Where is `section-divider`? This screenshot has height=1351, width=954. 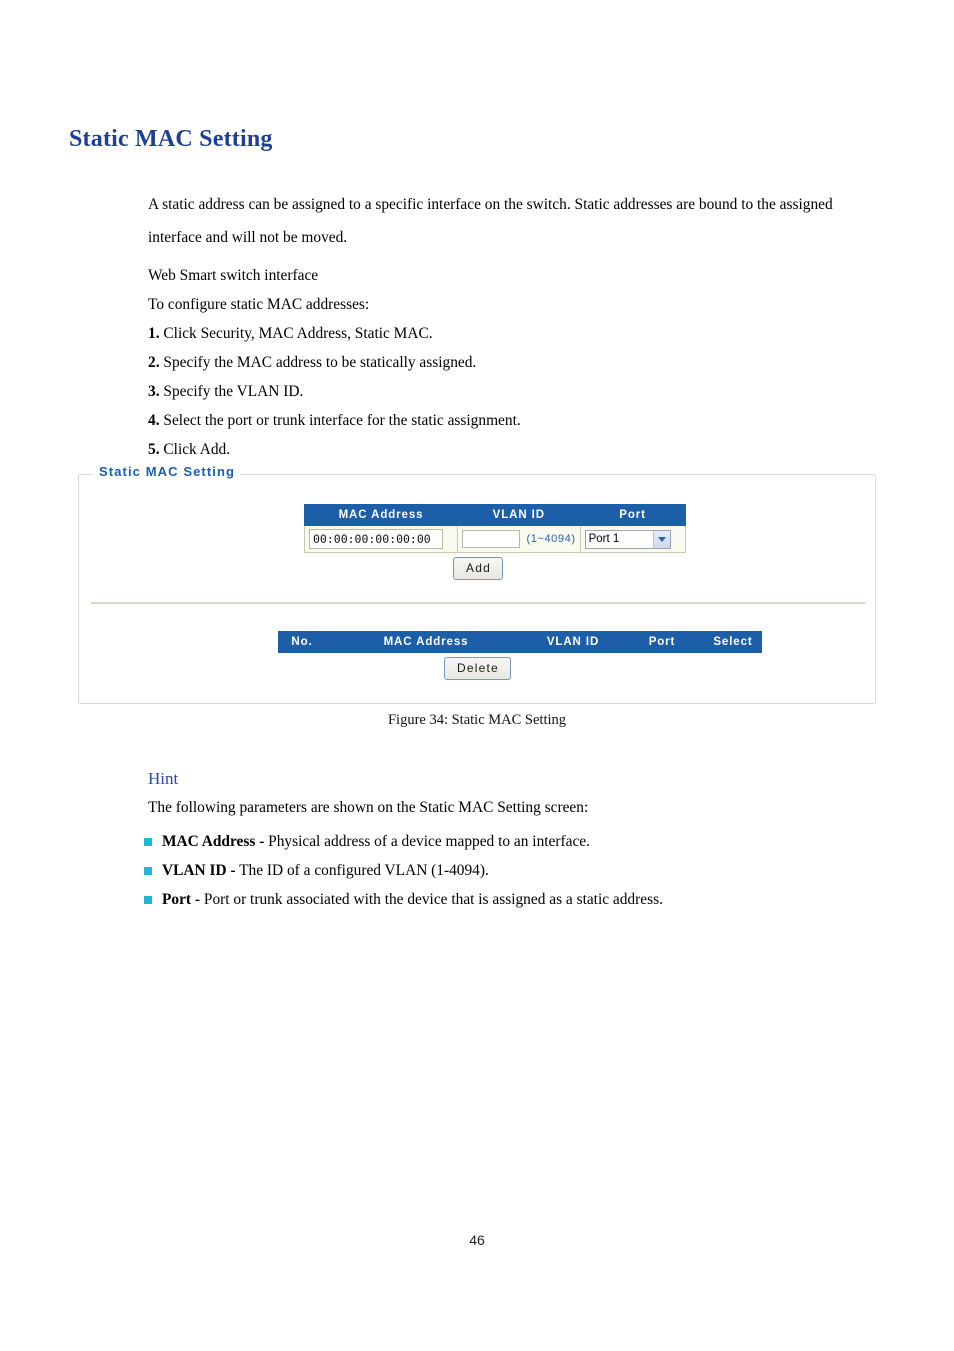 section-divider is located at coordinates (478, 603).